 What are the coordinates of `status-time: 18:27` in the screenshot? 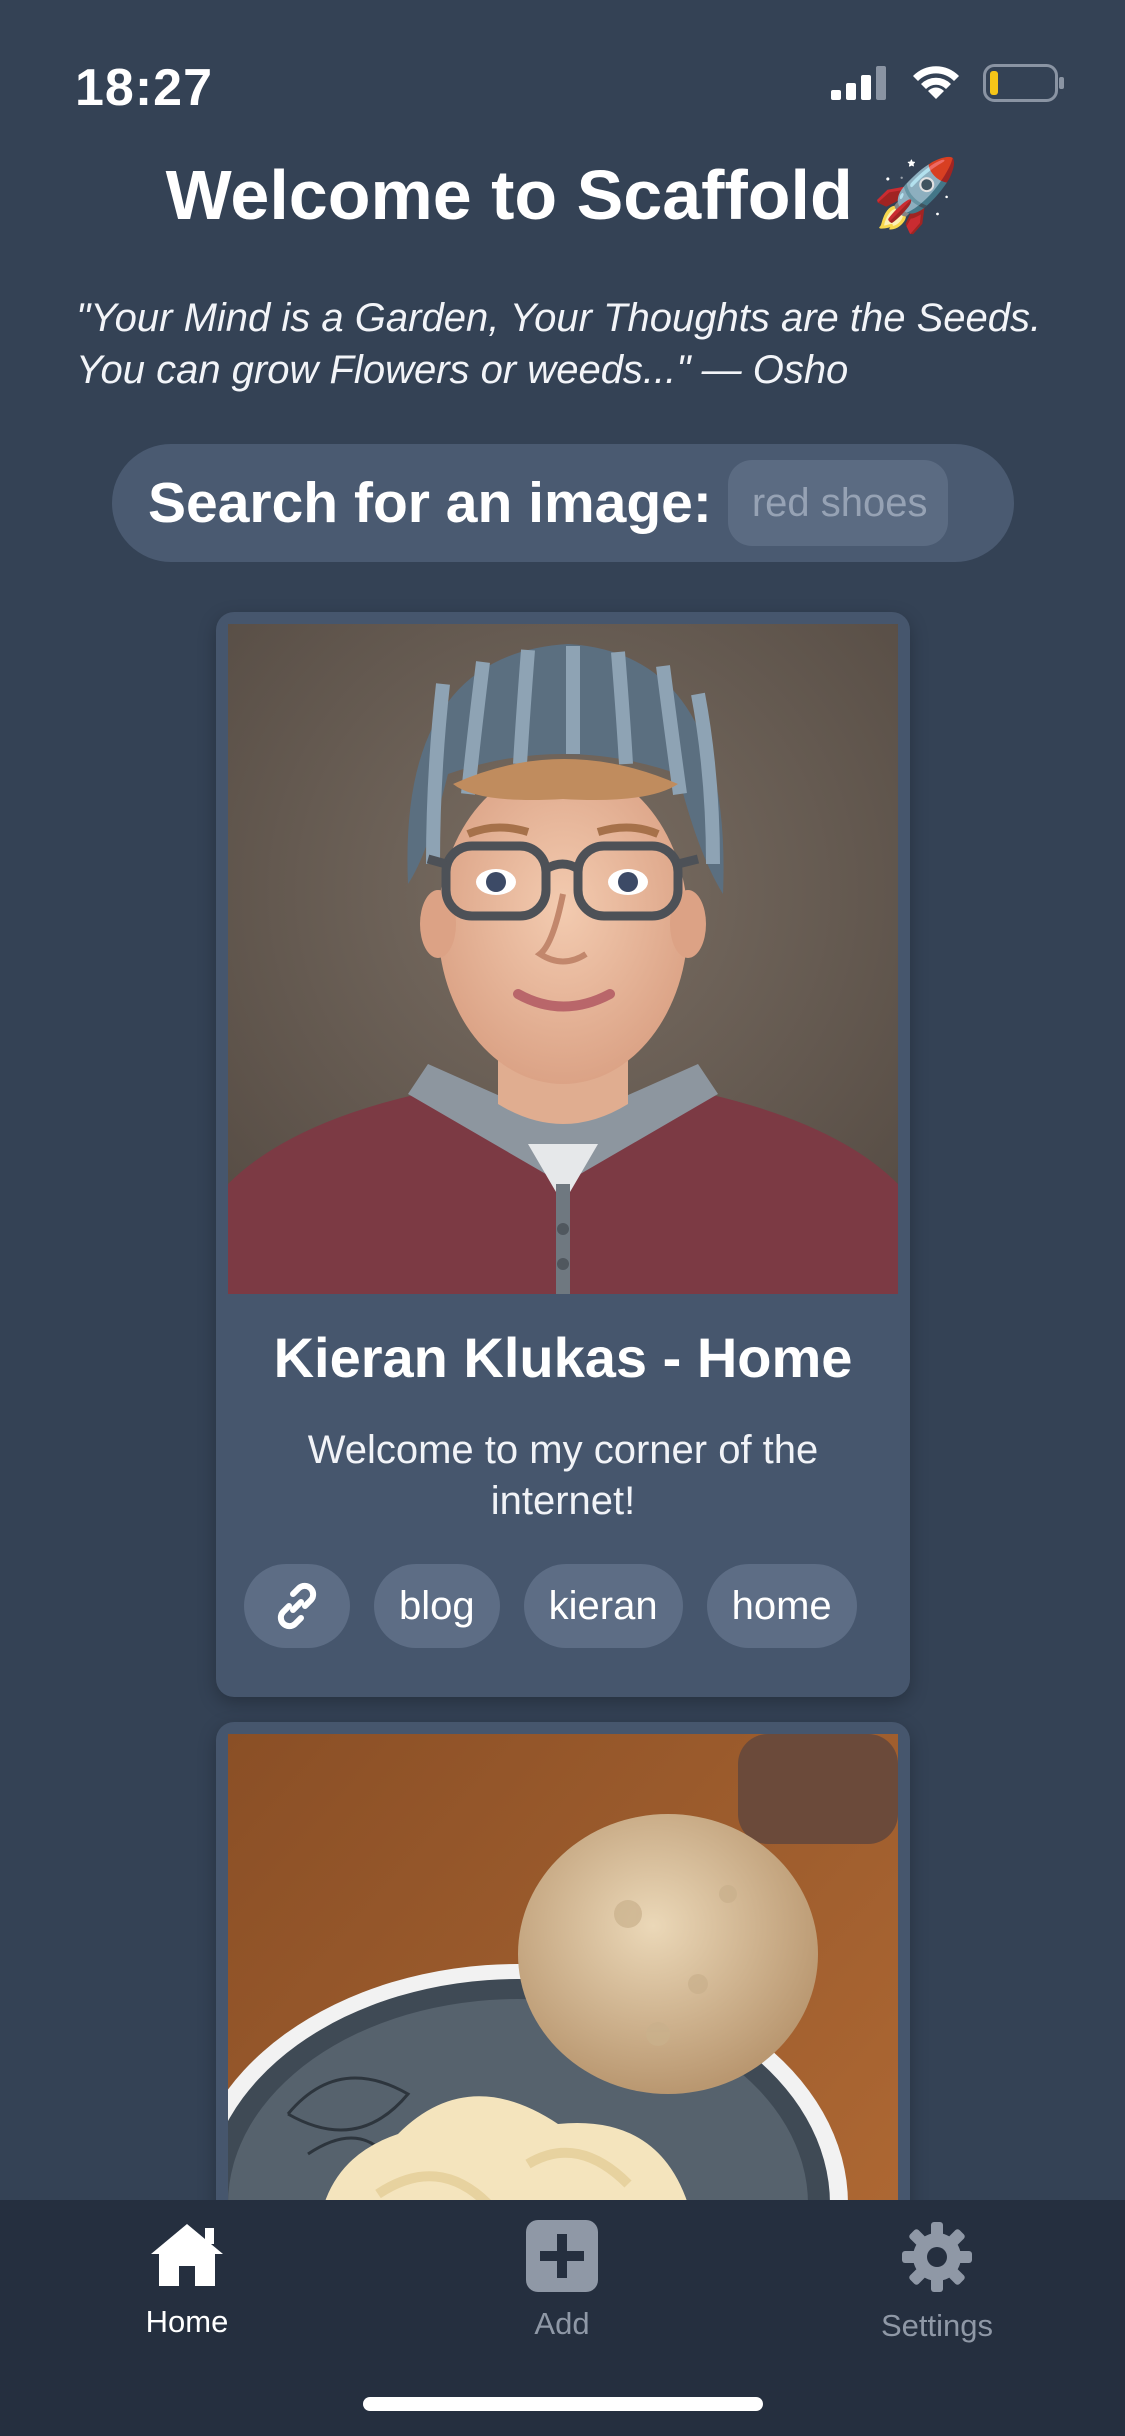 It's located at (144, 88).